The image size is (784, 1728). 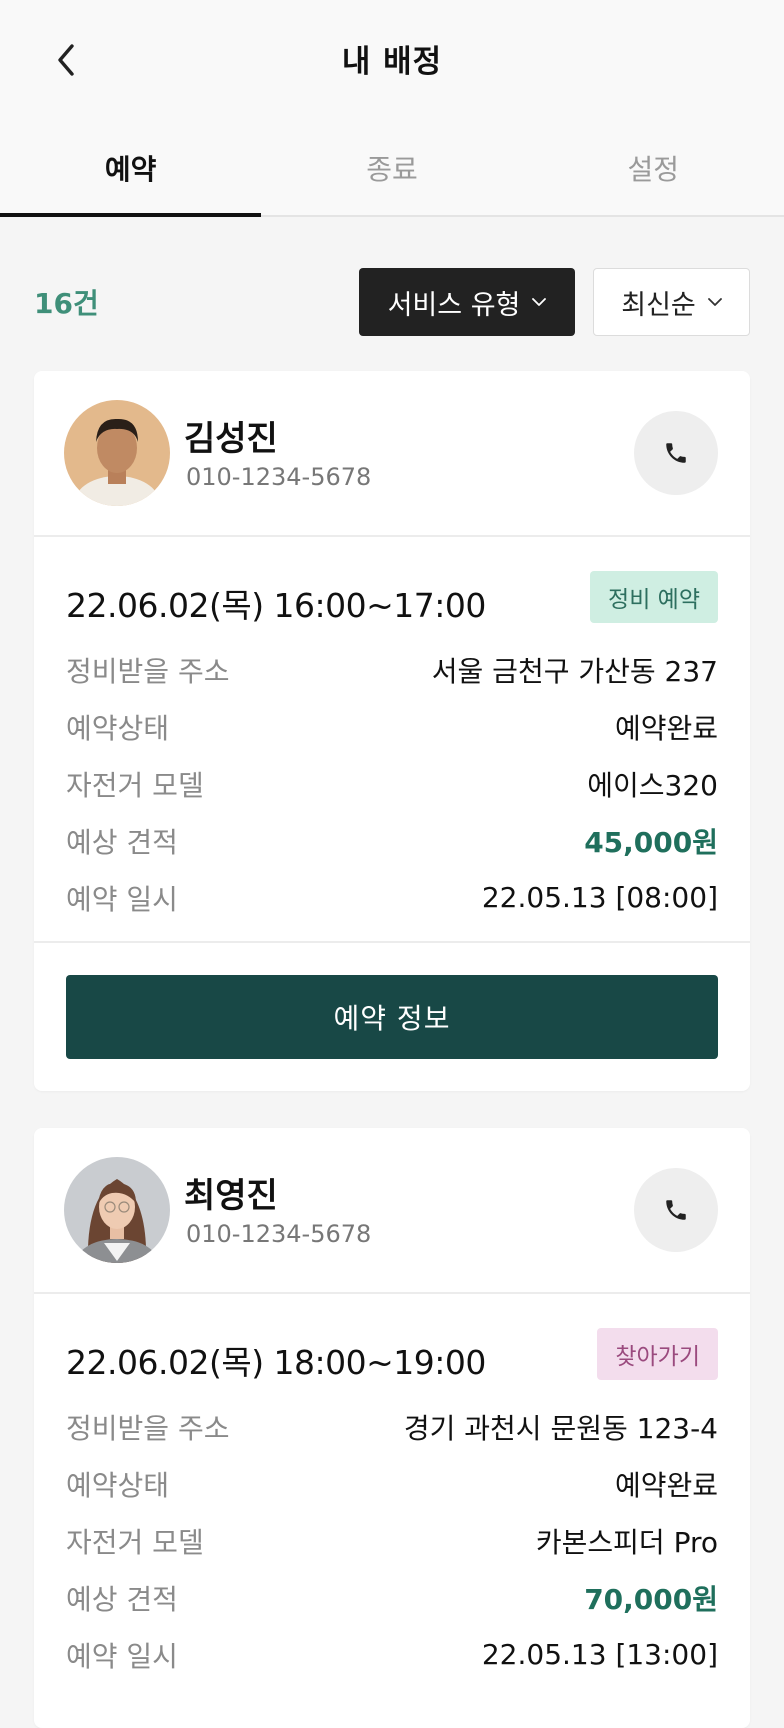 I want to click on sort-dropdown: 최신순, so click(x=671, y=302).